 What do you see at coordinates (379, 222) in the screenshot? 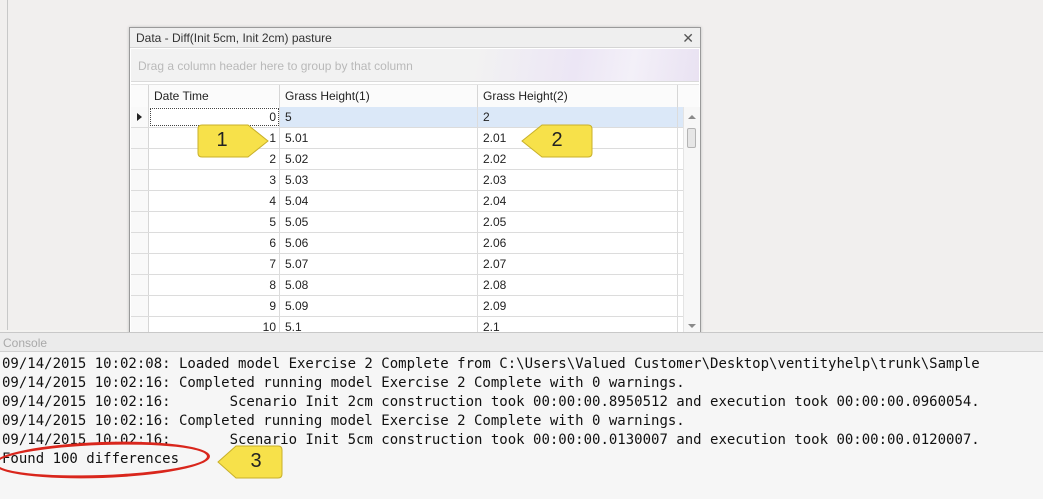
I see `cell-grass-height-1: 5.05` at bounding box center [379, 222].